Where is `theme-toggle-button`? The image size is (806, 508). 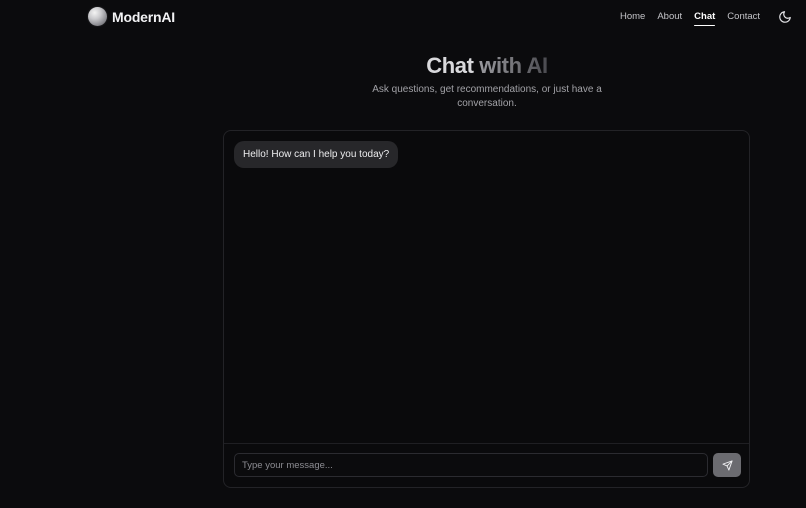
theme-toggle-button is located at coordinates (785, 17).